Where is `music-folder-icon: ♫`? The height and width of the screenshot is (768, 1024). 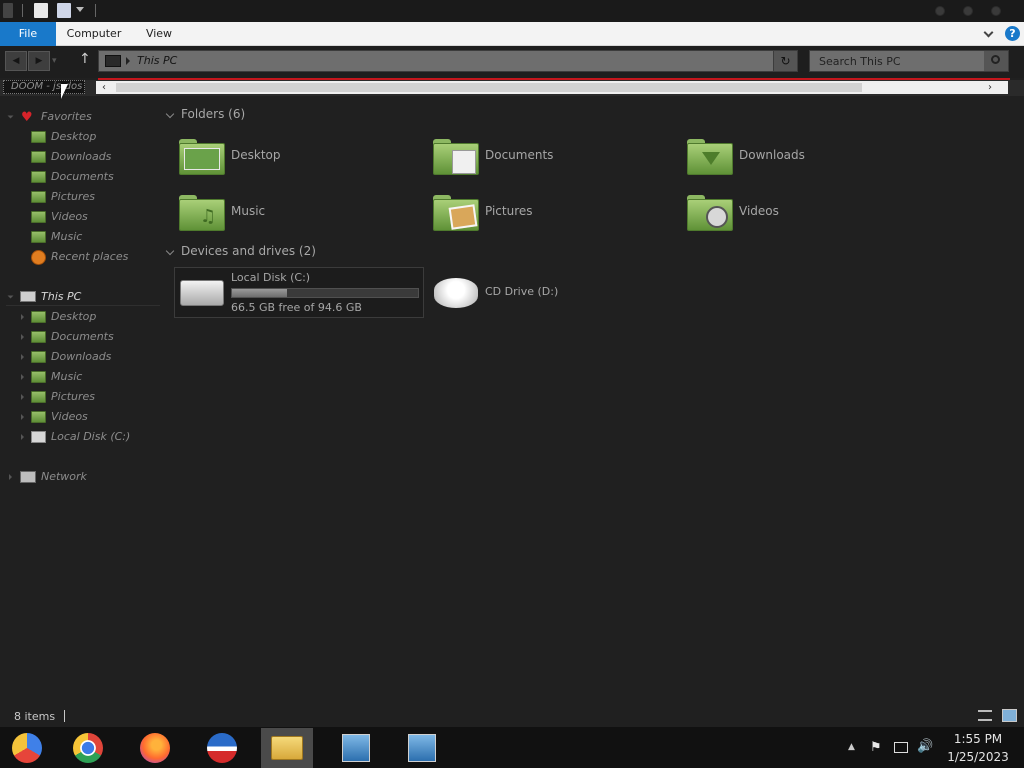
music-folder-icon: ♫ is located at coordinates (202, 213).